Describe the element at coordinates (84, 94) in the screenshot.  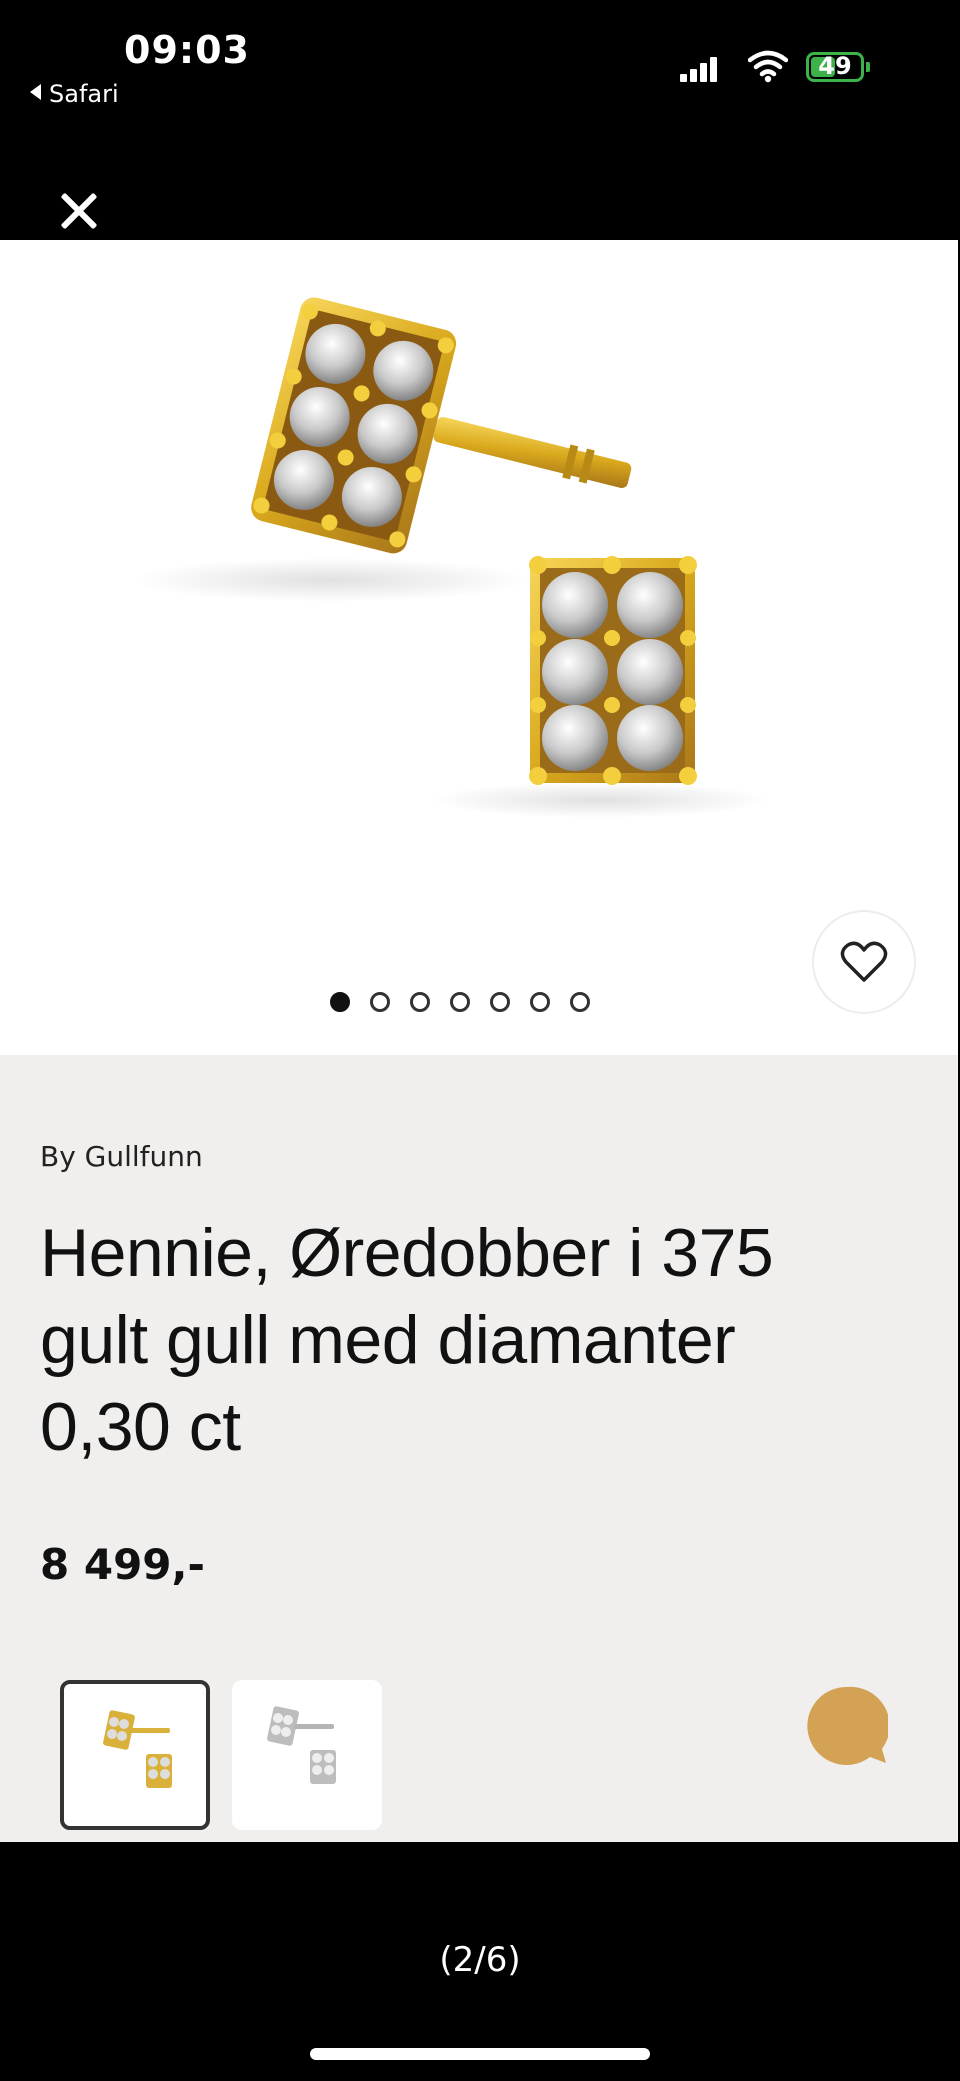
I see `back-app-label: Safari` at that location.